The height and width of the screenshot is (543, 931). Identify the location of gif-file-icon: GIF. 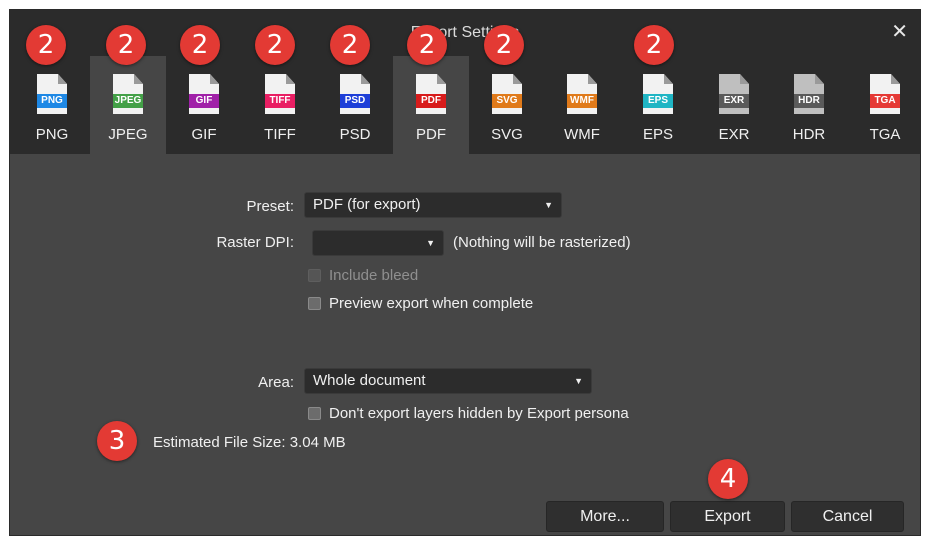
(204, 94).